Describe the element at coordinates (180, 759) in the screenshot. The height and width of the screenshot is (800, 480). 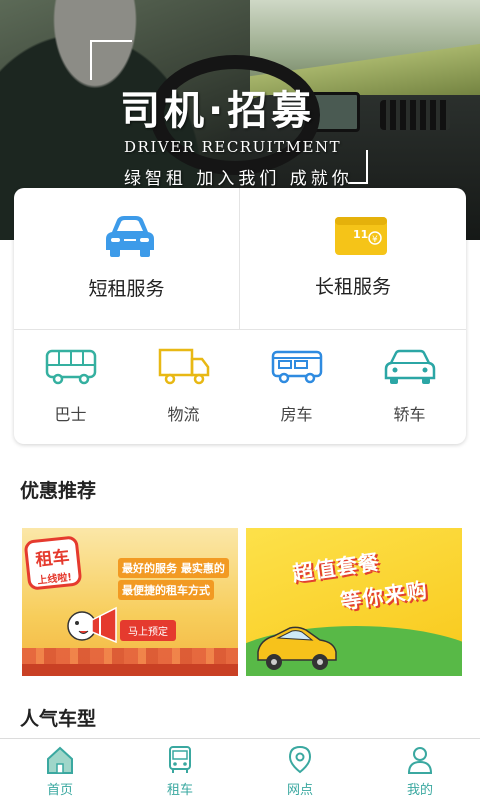
I see `bus-front-icon` at that location.